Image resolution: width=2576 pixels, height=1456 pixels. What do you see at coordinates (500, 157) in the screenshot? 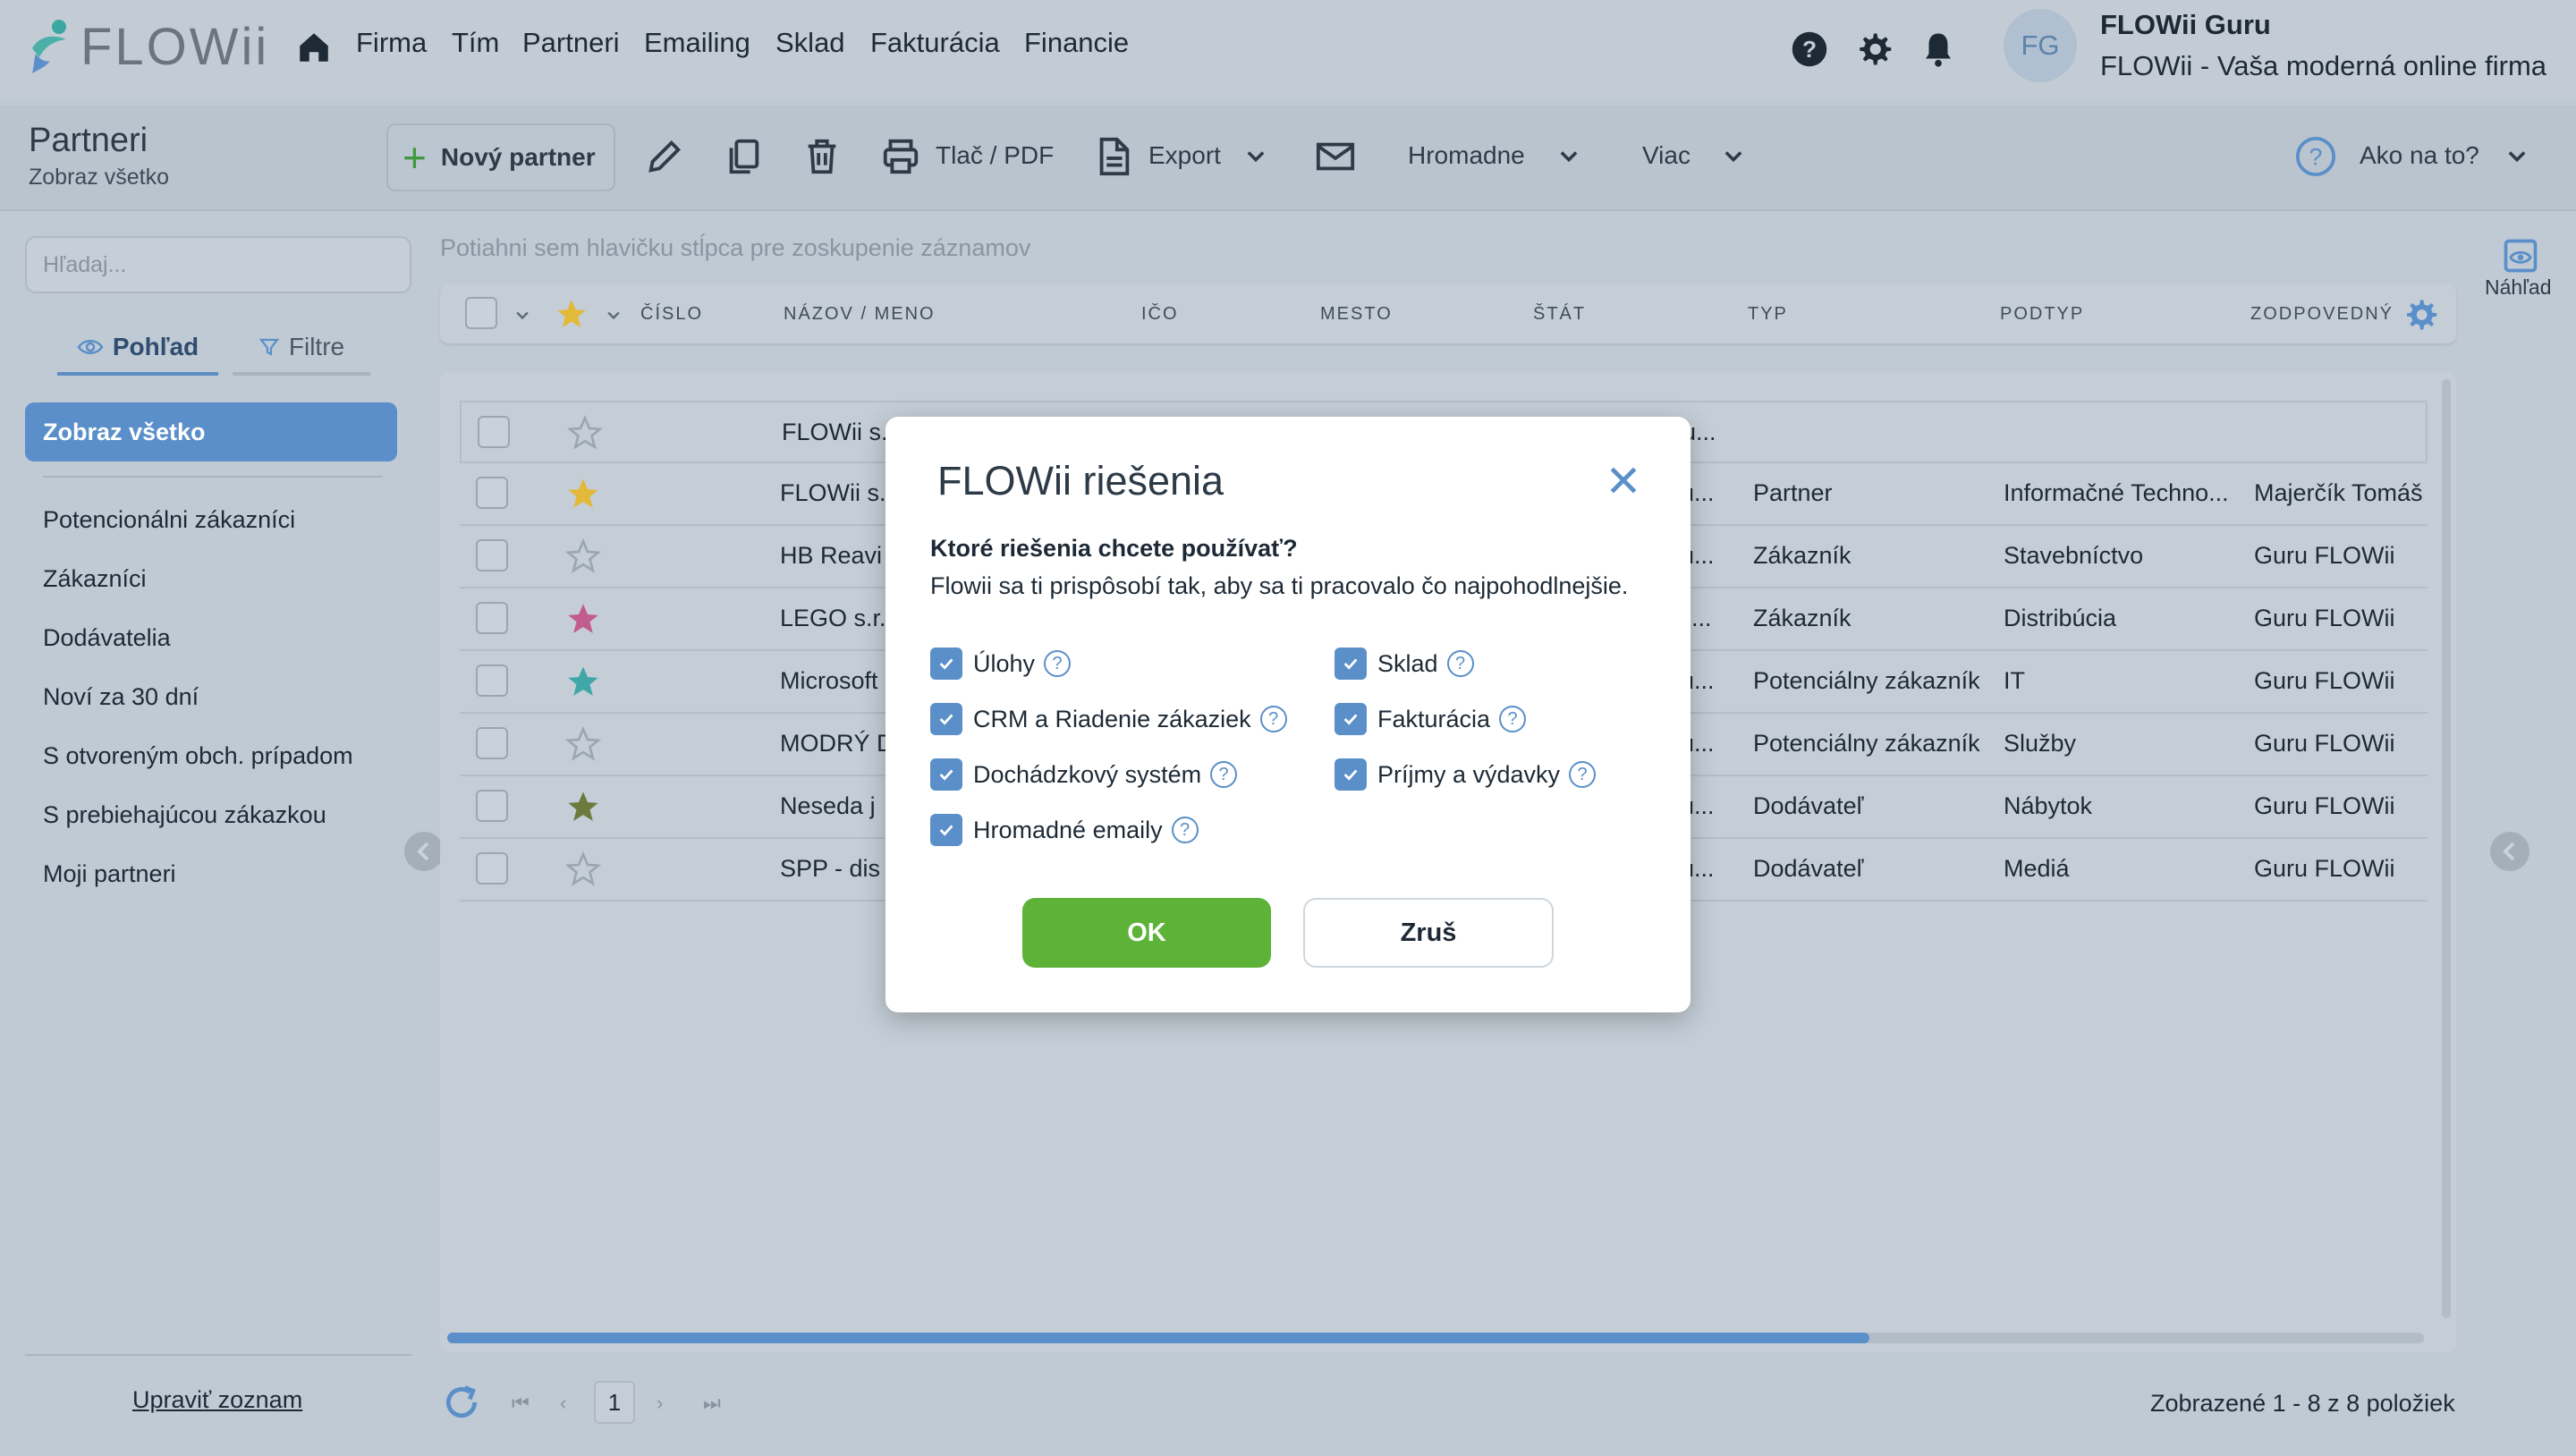
I see `new-partner-button: + Nový partner` at bounding box center [500, 157].